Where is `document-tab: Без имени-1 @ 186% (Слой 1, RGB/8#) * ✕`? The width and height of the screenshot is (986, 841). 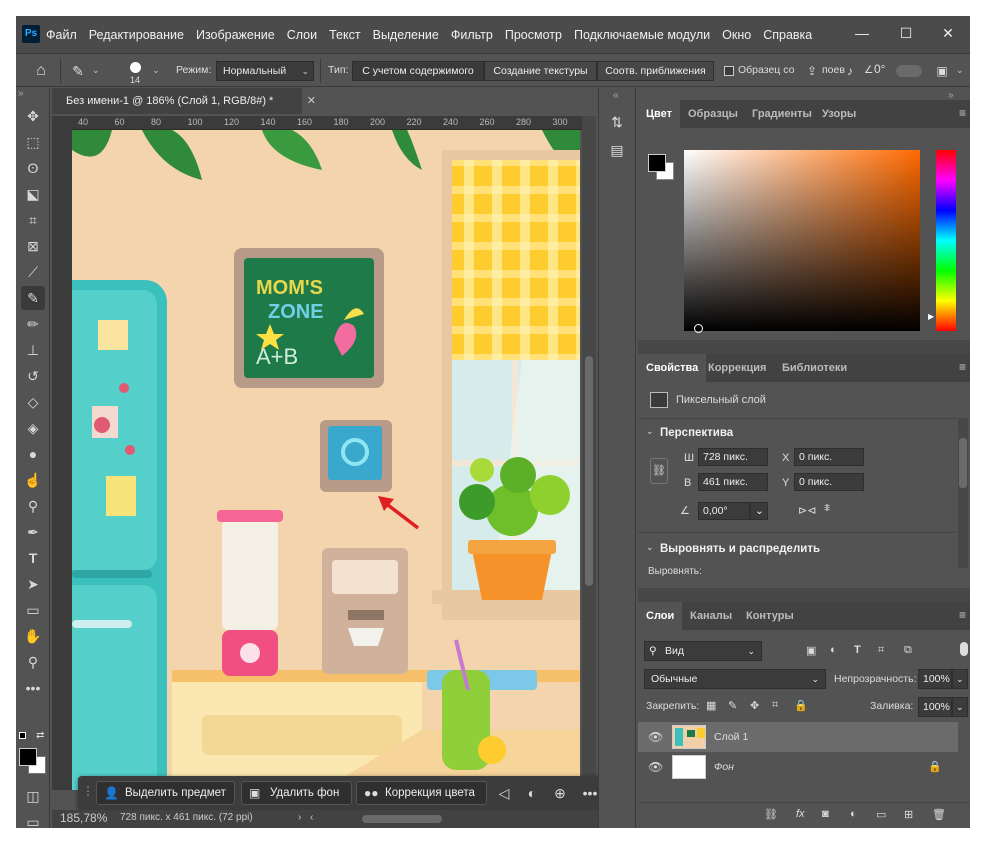 document-tab: Без имени-1 @ 186% (Слой 1, RGB/8#) * ✕ is located at coordinates (184, 101).